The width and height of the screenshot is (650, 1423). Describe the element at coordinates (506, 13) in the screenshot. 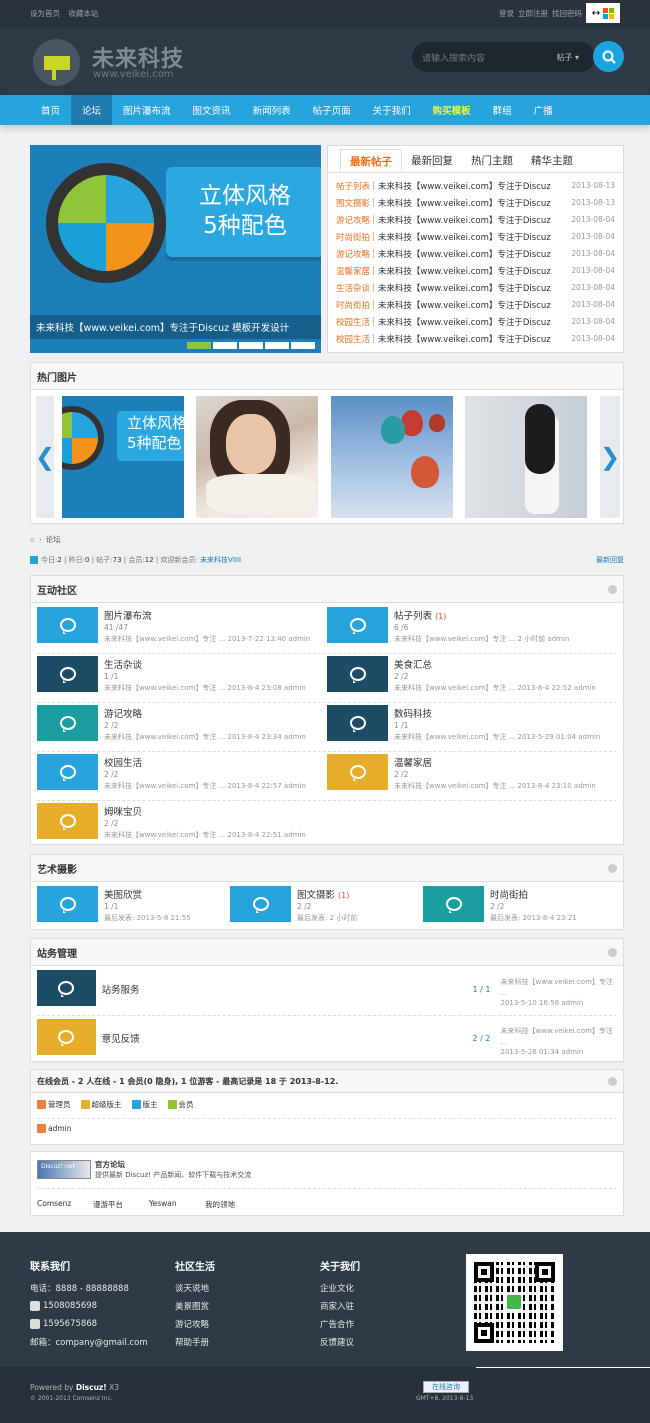

I see `login-link: 登录` at that location.